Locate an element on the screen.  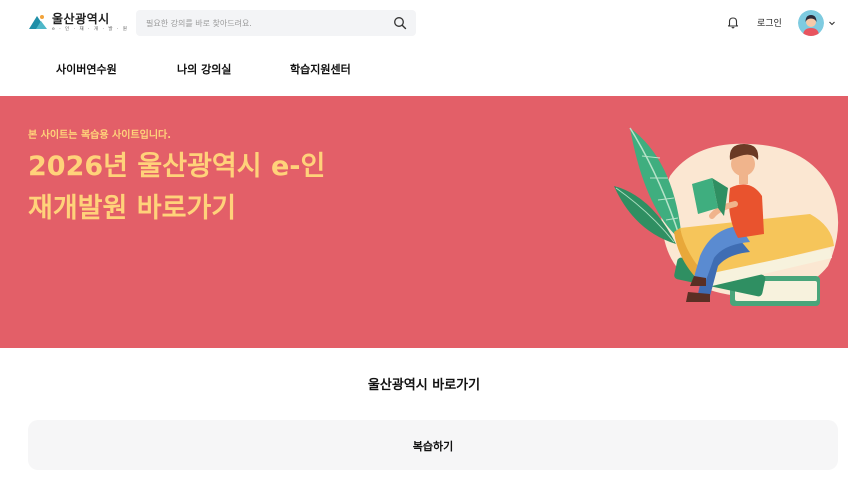
nav-item-my-classroom: 나의 강의실 is located at coordinates (204, 69).